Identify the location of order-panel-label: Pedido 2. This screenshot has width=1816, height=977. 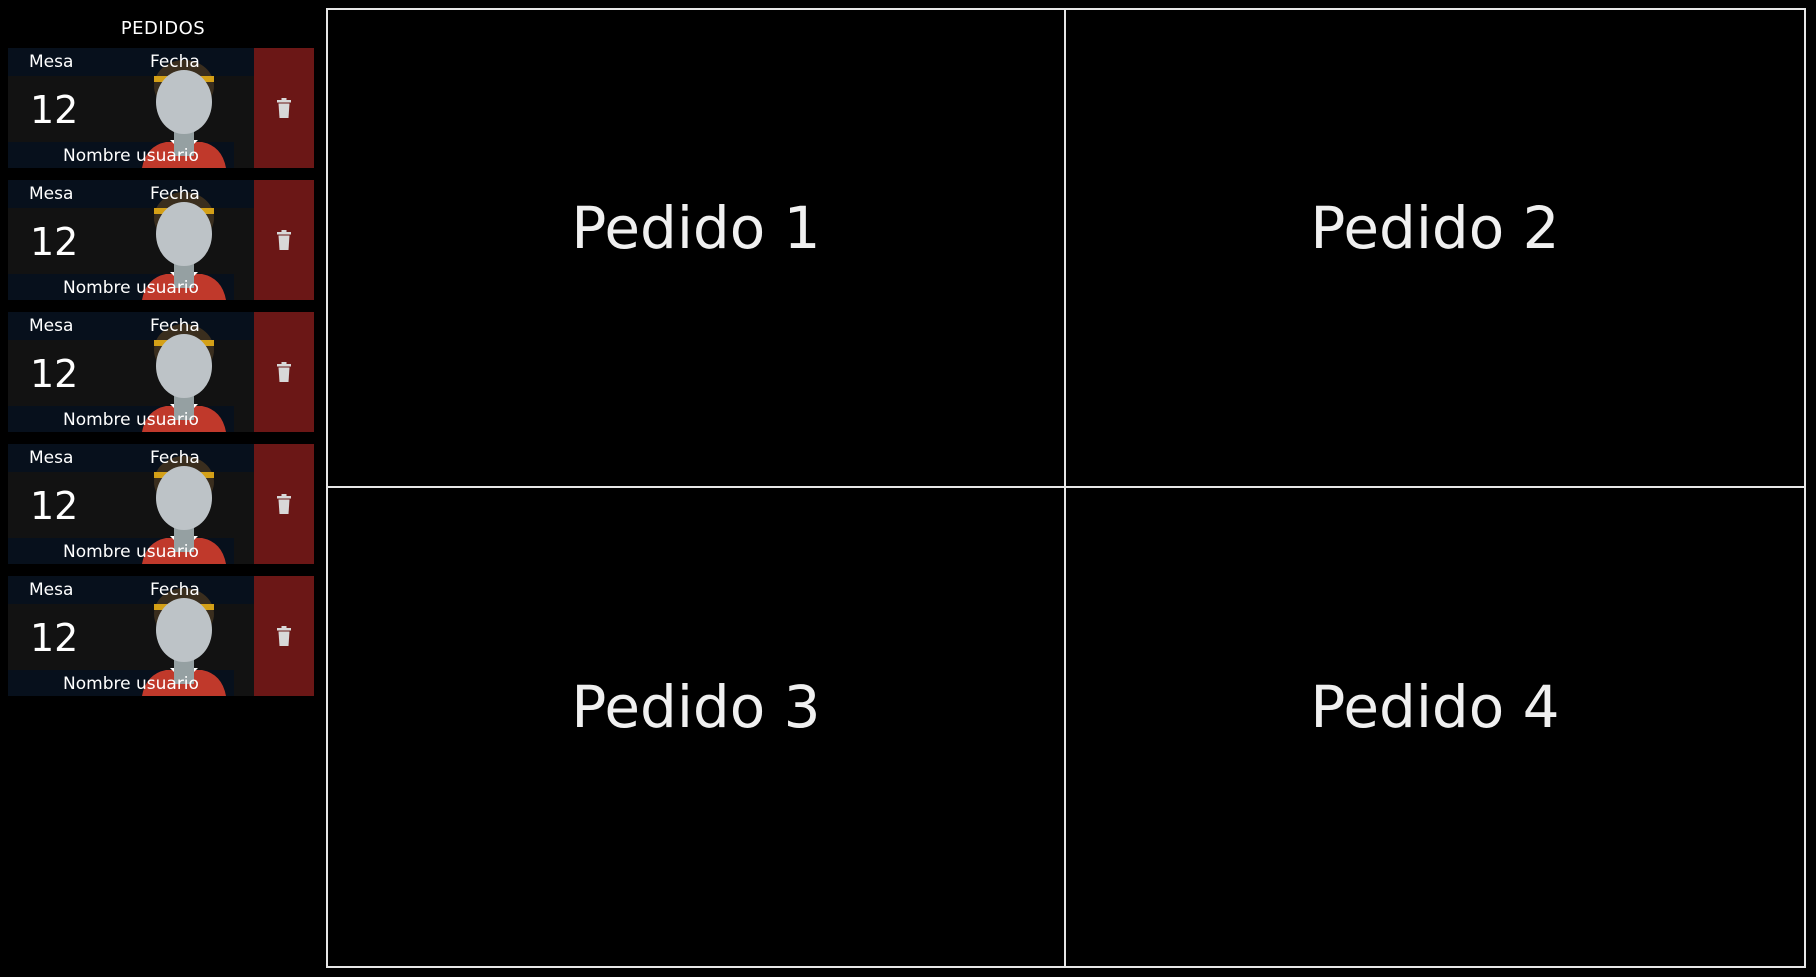
(1435, 228).